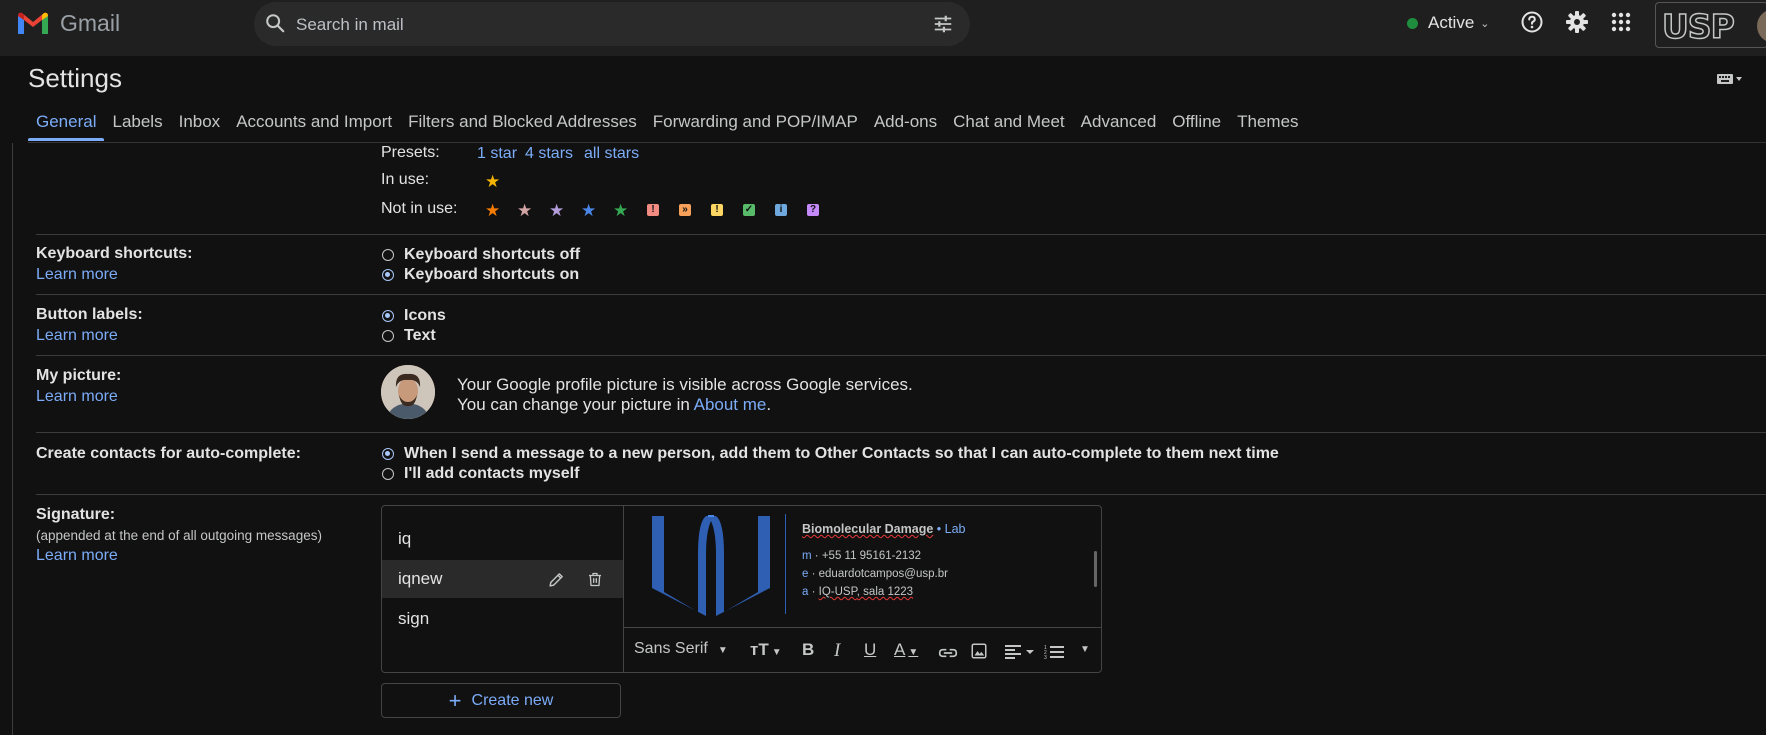 Image resolution: width=1766 pixels, height=735 pixels. Describe the element at coordinates (1485, 23) in the screenshot. I see `chevron-down-icon: ⌄` at that location.